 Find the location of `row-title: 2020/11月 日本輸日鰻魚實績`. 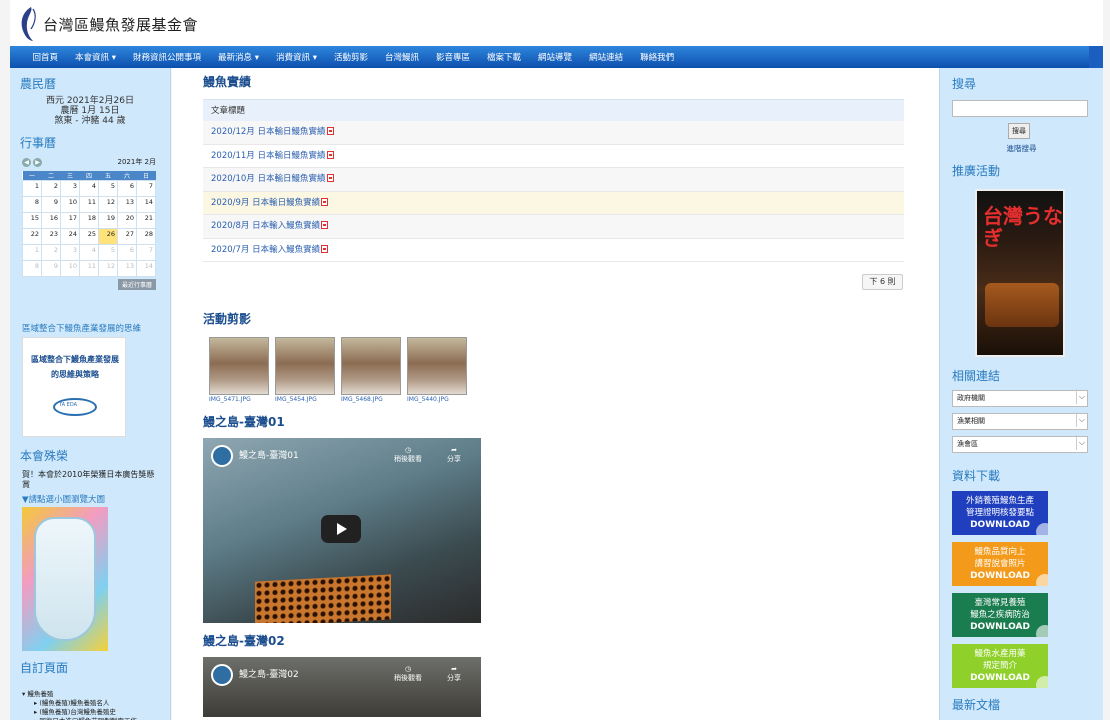

row-title: 2020/11月 日本輸日鰻魚實績 is located at coordinates (268, 156).